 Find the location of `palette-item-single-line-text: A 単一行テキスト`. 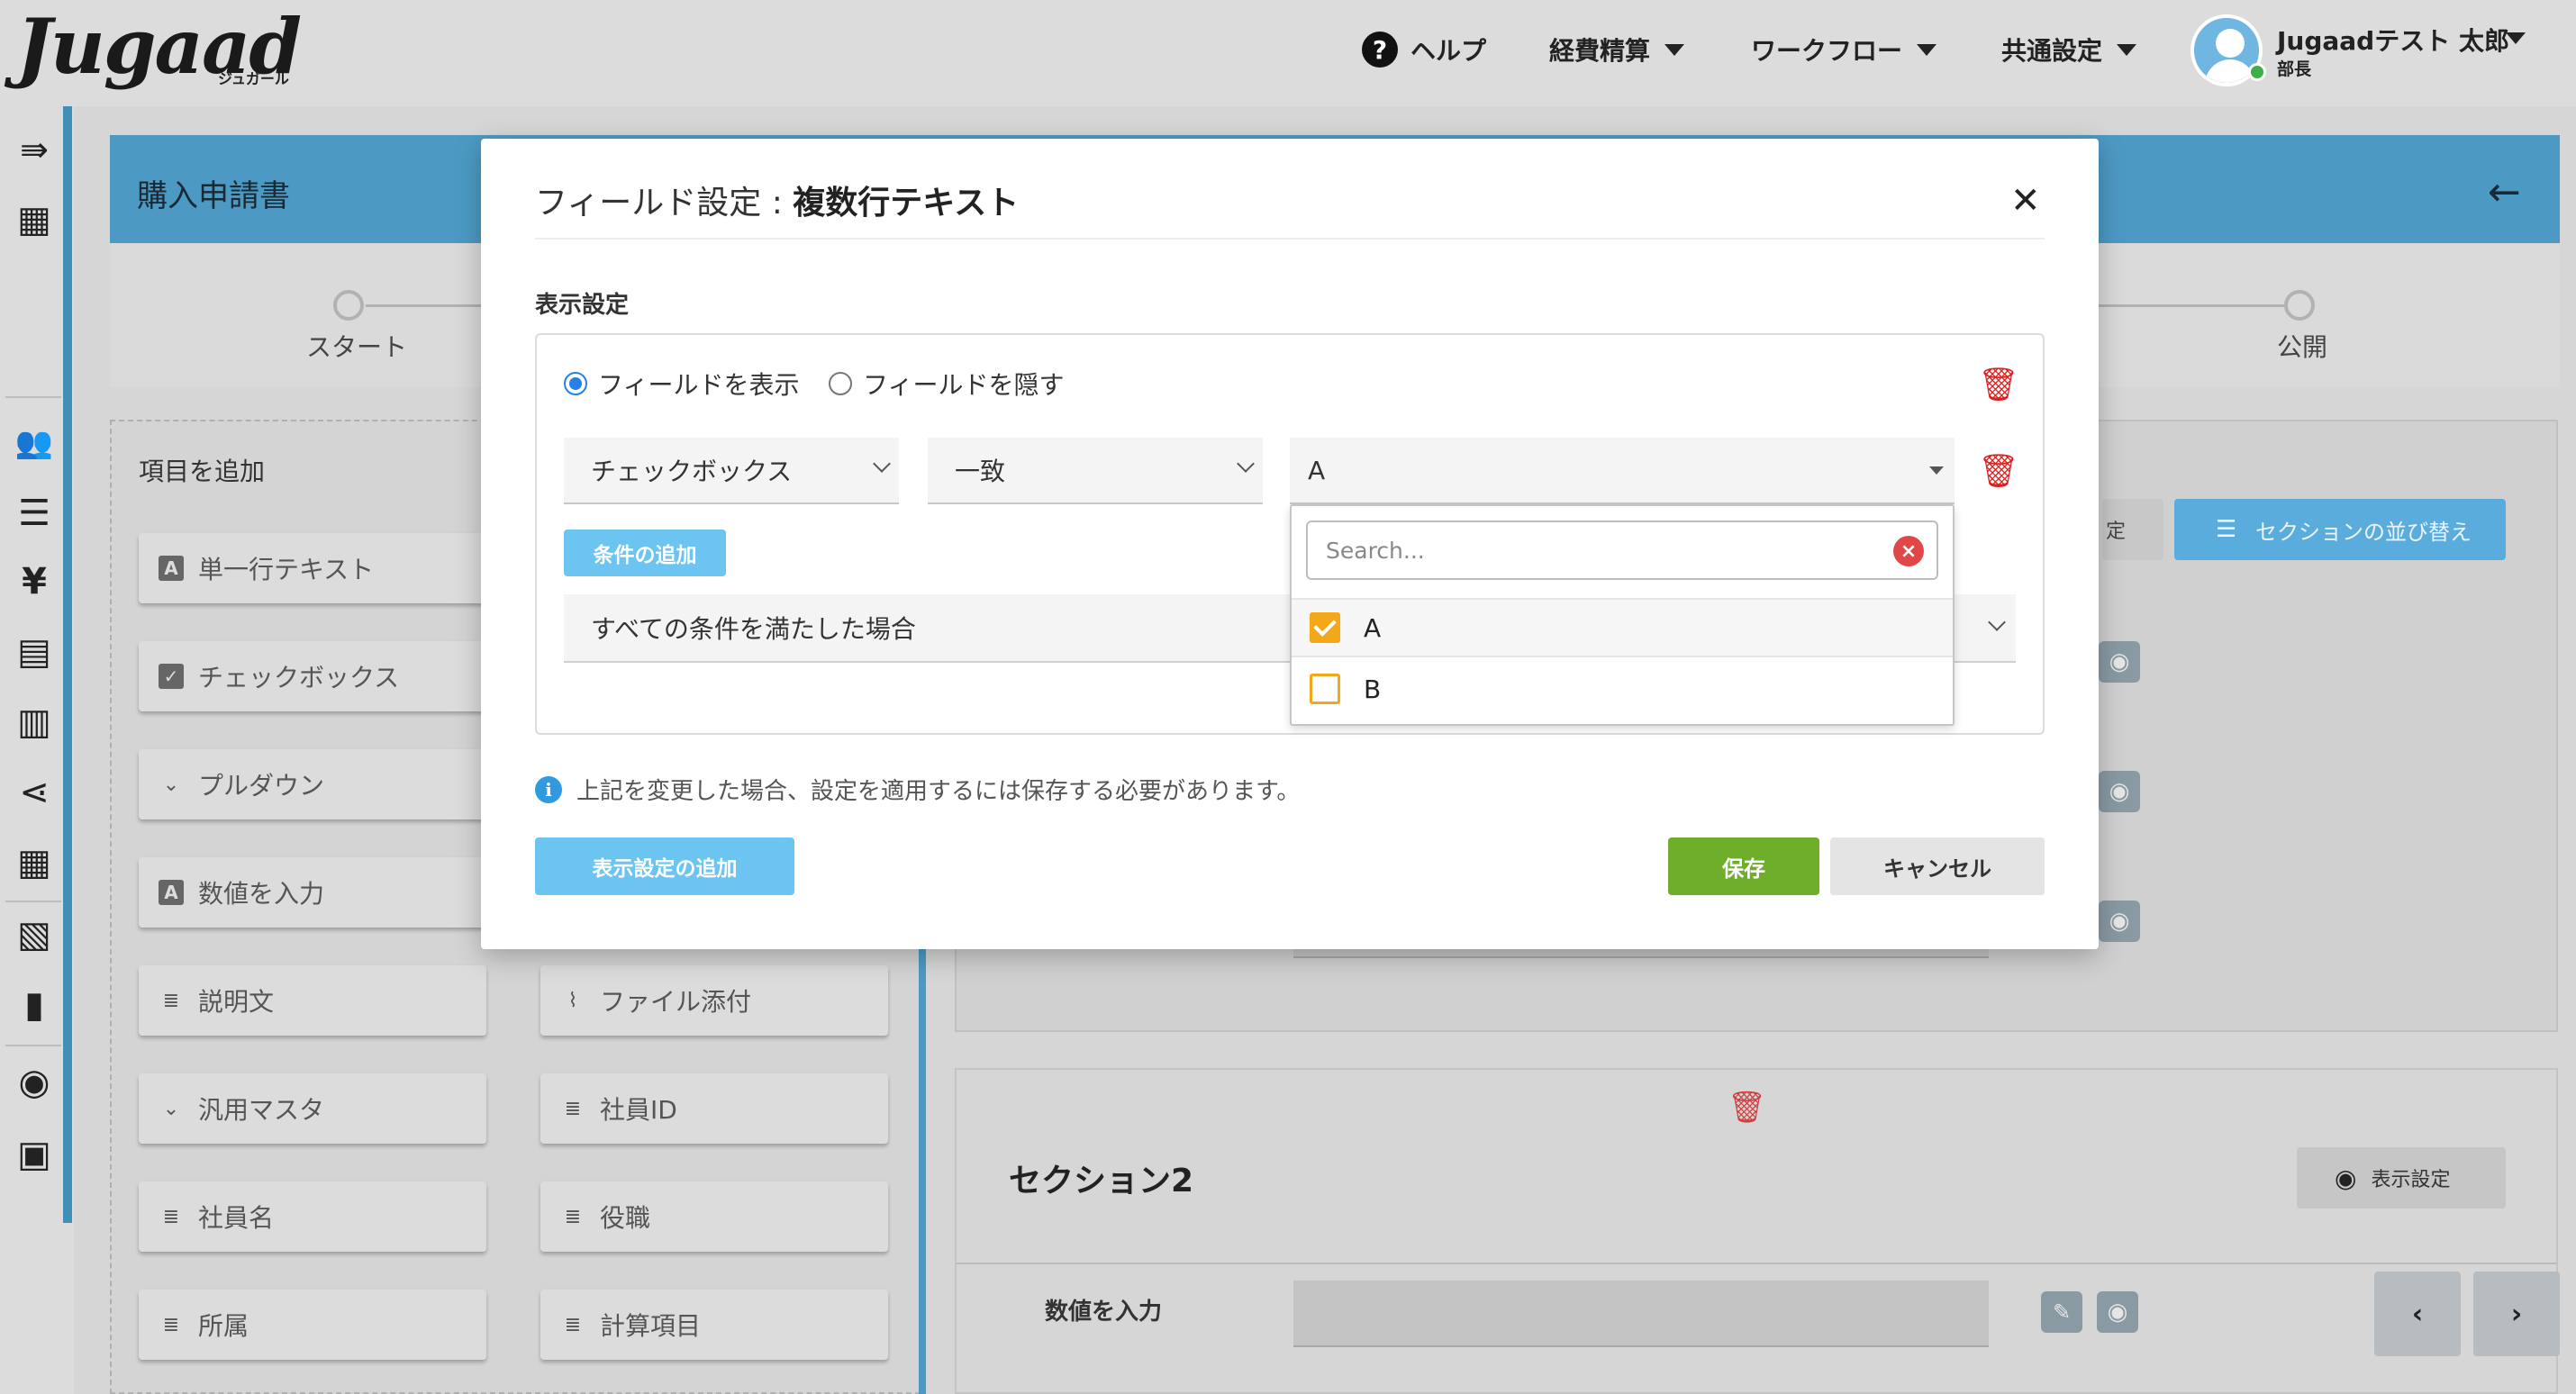

palette-item-single-line-text: A 単一行テキスト is located at coordinates (312, 568).